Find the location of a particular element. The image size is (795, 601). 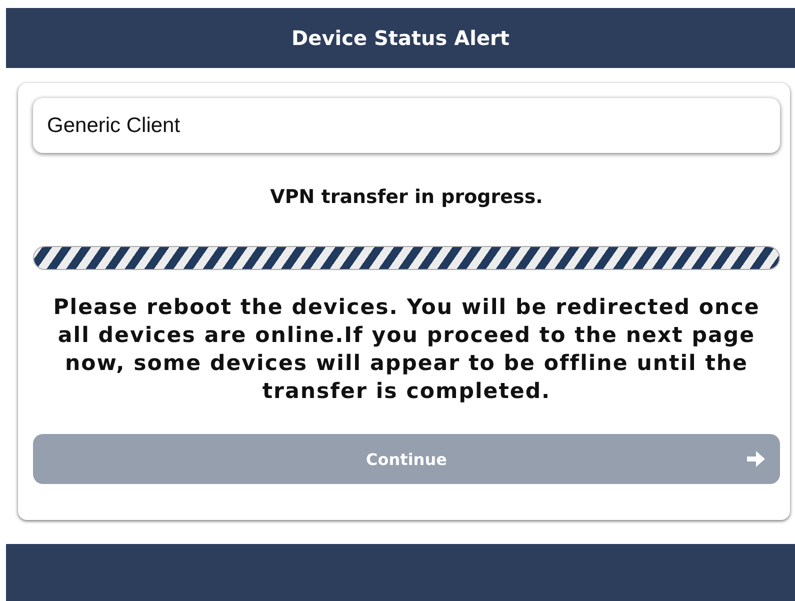

status-text: VPN transfer in progress. is located at coordinates (406, 197).